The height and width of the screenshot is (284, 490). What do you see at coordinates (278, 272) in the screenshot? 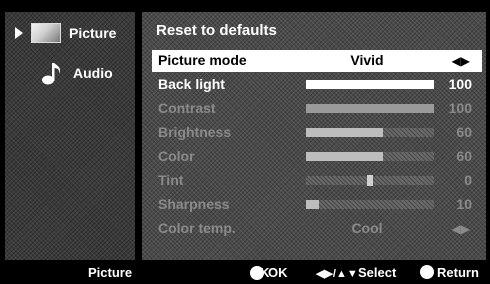
I see `footer-ok-label: OK` at bounding box center [278, 272].